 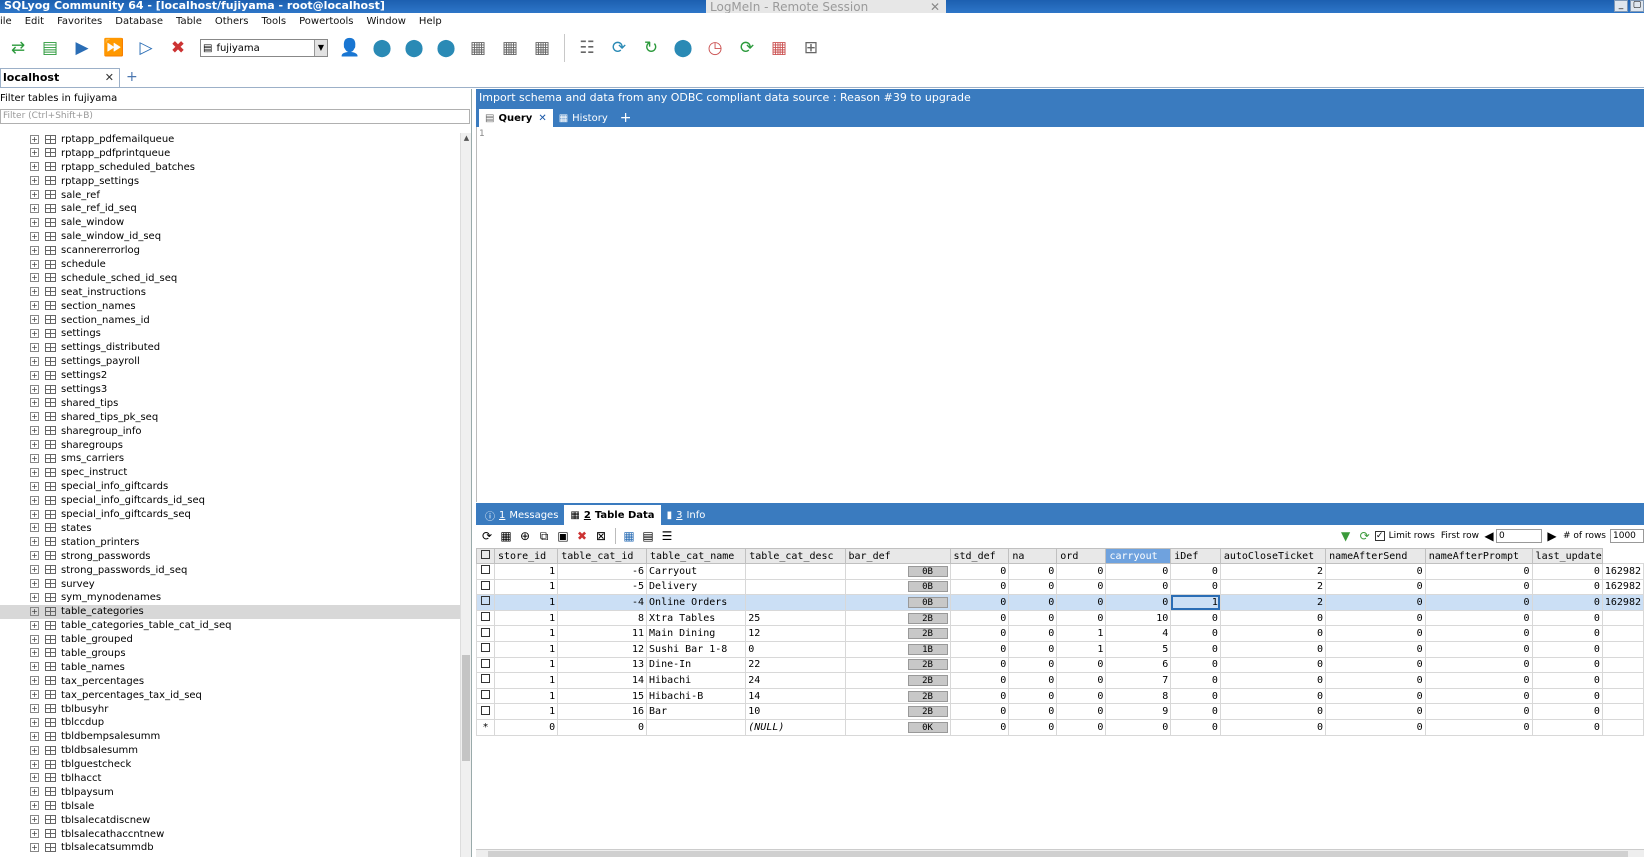 I want to click on tree-item: + tblsalecatdiscnew, so click(x=230, y=821).